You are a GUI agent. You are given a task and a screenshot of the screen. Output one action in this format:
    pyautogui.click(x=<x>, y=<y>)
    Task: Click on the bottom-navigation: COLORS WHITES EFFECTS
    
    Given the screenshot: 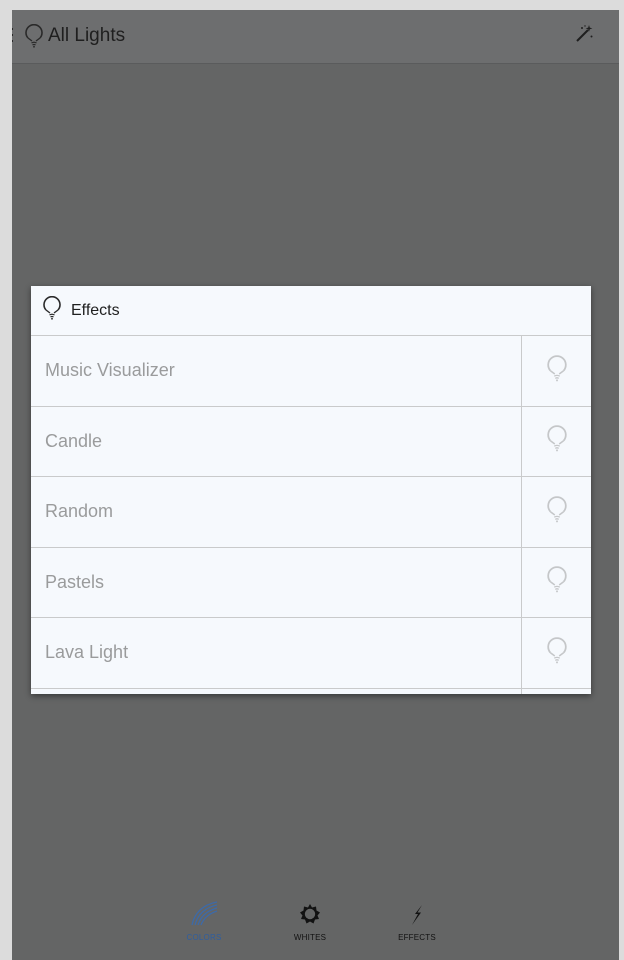 What is the action you would take?
    pyautogui.click(x=315, y=927)
    